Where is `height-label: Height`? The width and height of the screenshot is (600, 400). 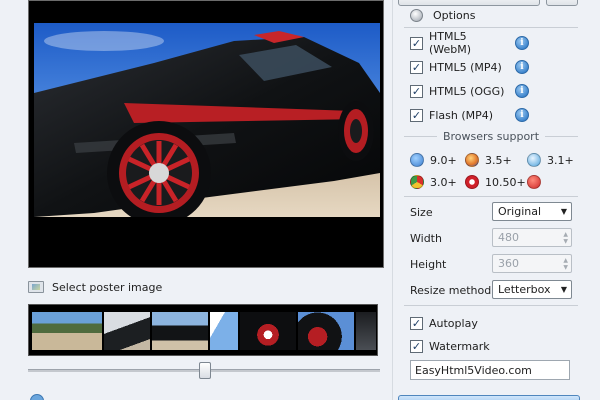 height-label: Height is located at coordinates (428, 264).